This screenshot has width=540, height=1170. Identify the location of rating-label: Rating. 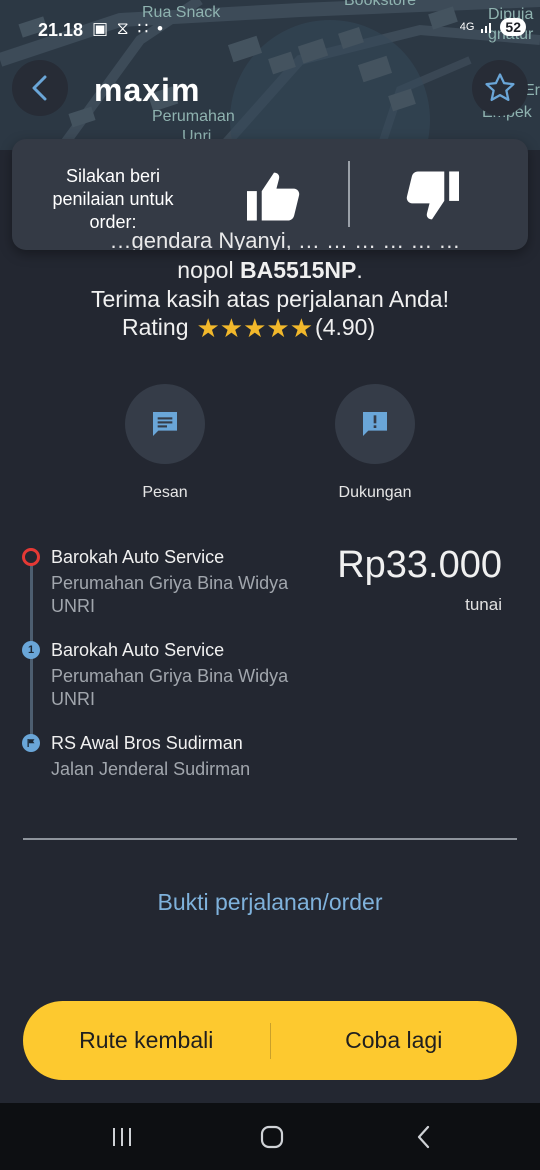
(155, 327).